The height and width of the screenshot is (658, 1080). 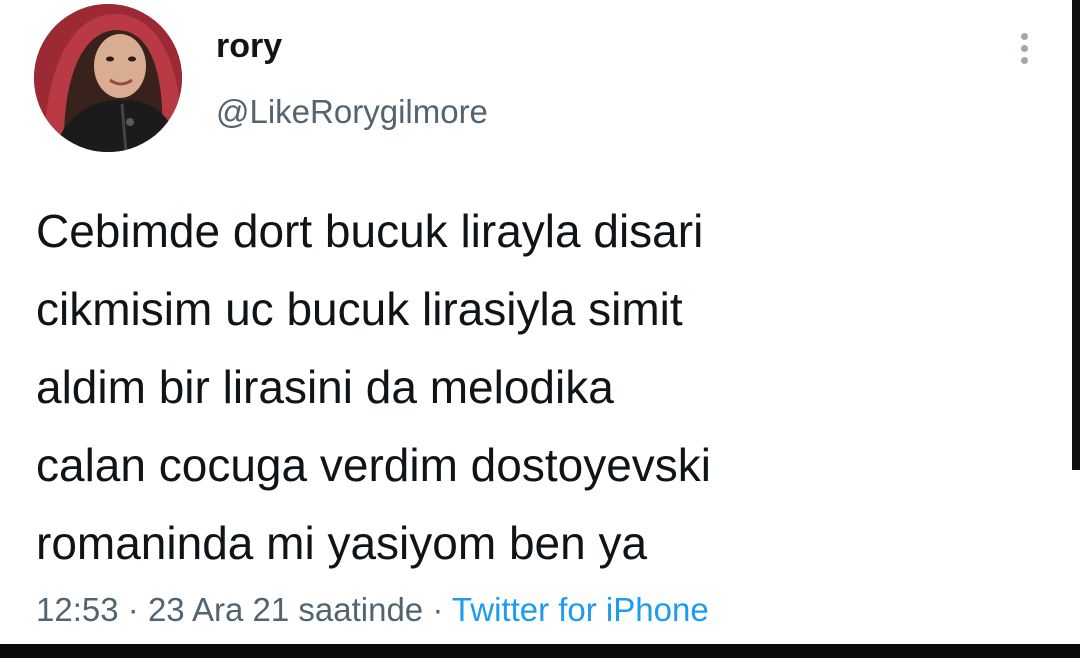 What do you see at coordinates (325, 387) in the screenshot?
I see `tweet-text-line: aldim bir lirasini da melodika` at bounding box center [325, 387].